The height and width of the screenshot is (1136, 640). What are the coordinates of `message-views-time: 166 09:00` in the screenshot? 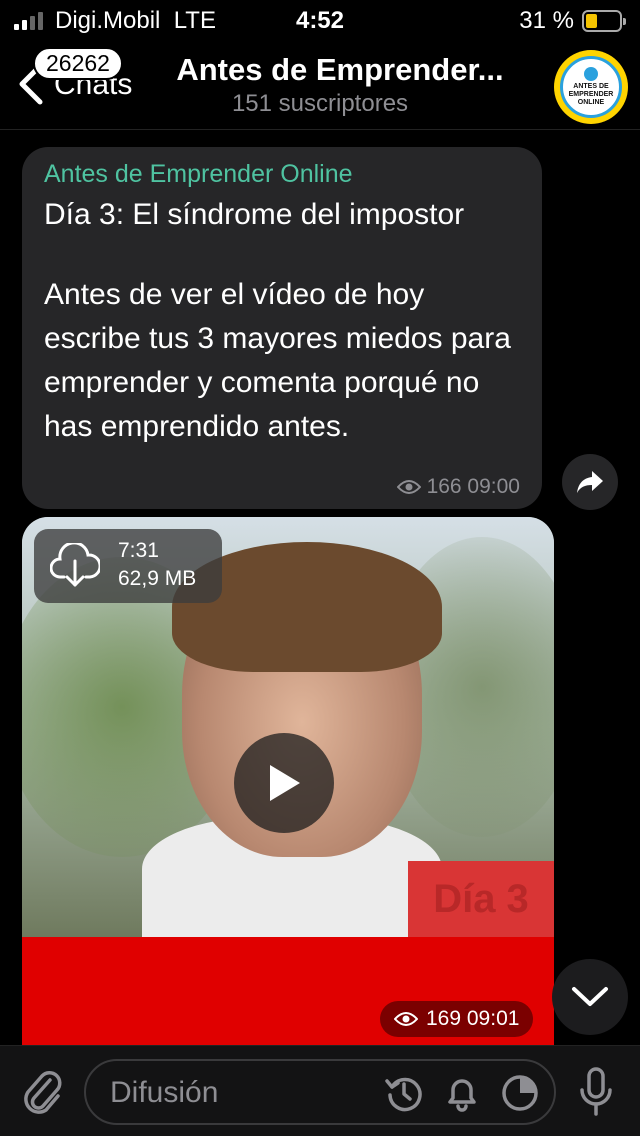 It's located at (473, 486).